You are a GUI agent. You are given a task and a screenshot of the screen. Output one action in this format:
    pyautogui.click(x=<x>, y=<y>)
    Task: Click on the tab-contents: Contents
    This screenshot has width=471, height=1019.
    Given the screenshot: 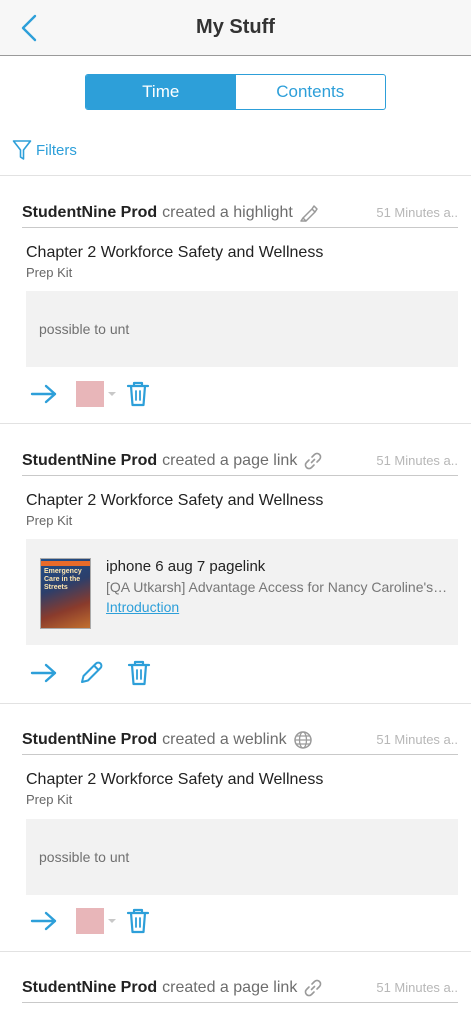 What is the action you would take?
    pyautogui.click(x=311, y=92)
    